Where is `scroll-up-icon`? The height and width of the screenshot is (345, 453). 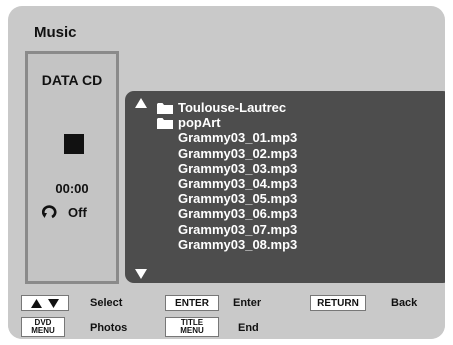
scroll-up-icon is located at coordinates (141, 103).